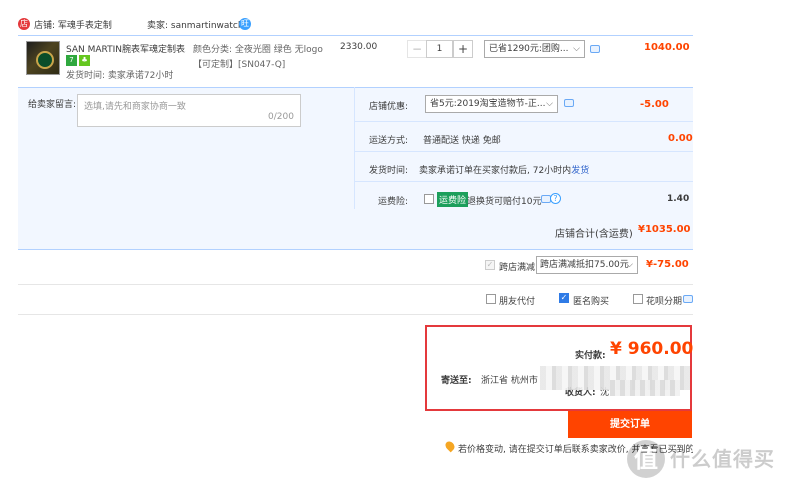 This screenshot has height=481, width=800. I want to click on store-coupon-select: 省5元:2019淘宝造物节-正... ⌵, so click(491, 104).